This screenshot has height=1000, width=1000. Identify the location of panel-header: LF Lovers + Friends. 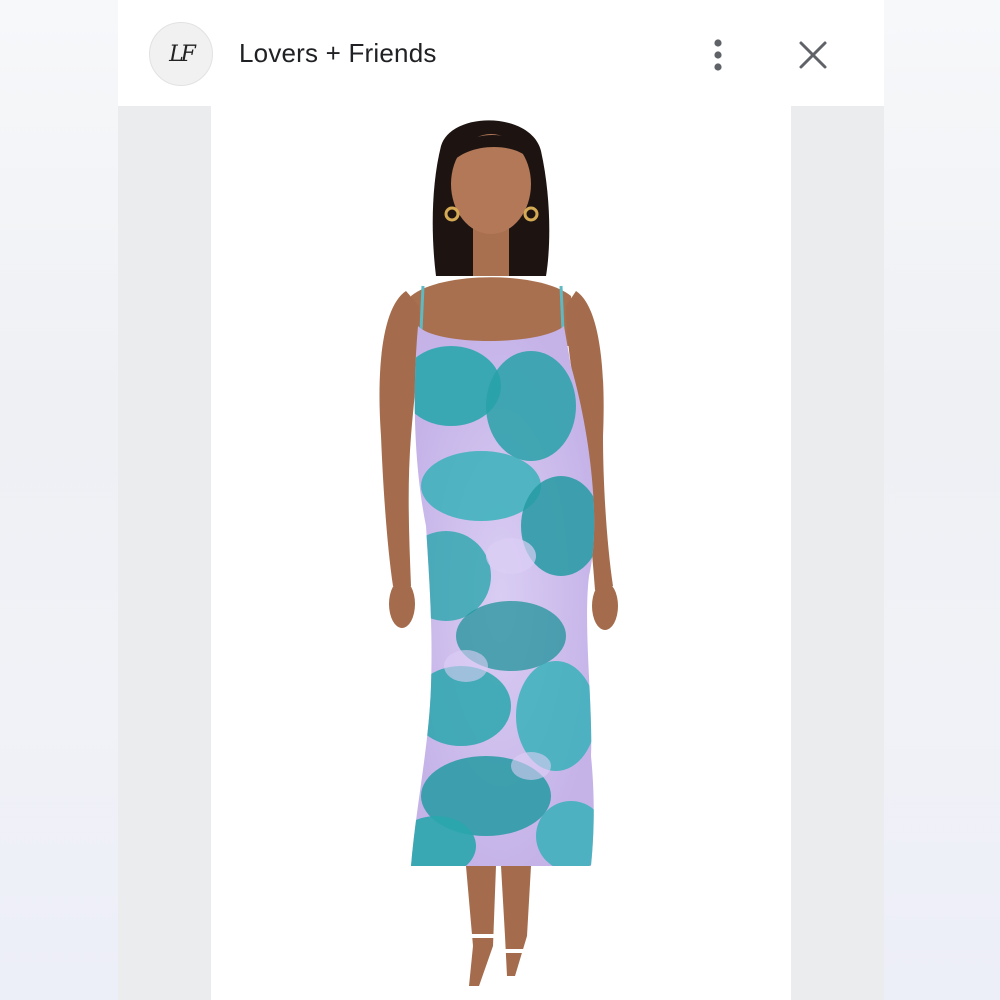
(501, 53).